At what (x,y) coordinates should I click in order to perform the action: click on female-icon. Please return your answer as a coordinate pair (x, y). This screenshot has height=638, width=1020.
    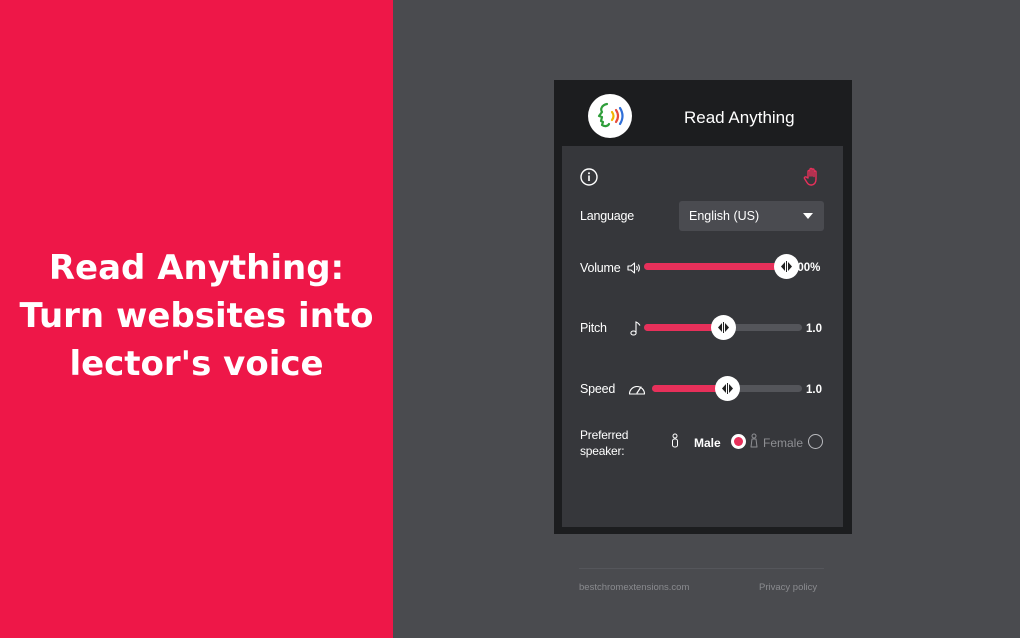
    Looking at the image, I should click on (754, 441).